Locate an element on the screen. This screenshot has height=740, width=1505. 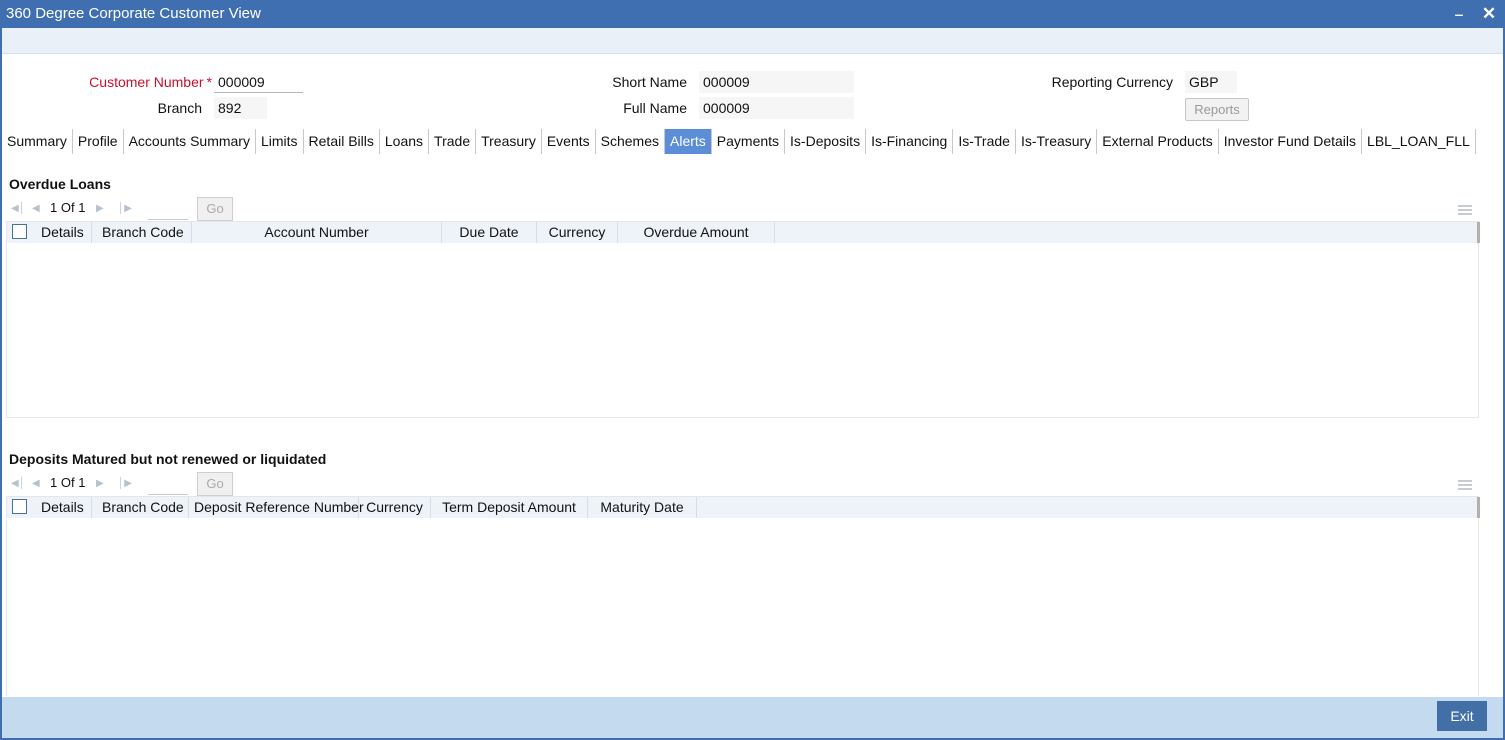
col-maturity-date: Maturity Date is located at coordinates (642, 507).